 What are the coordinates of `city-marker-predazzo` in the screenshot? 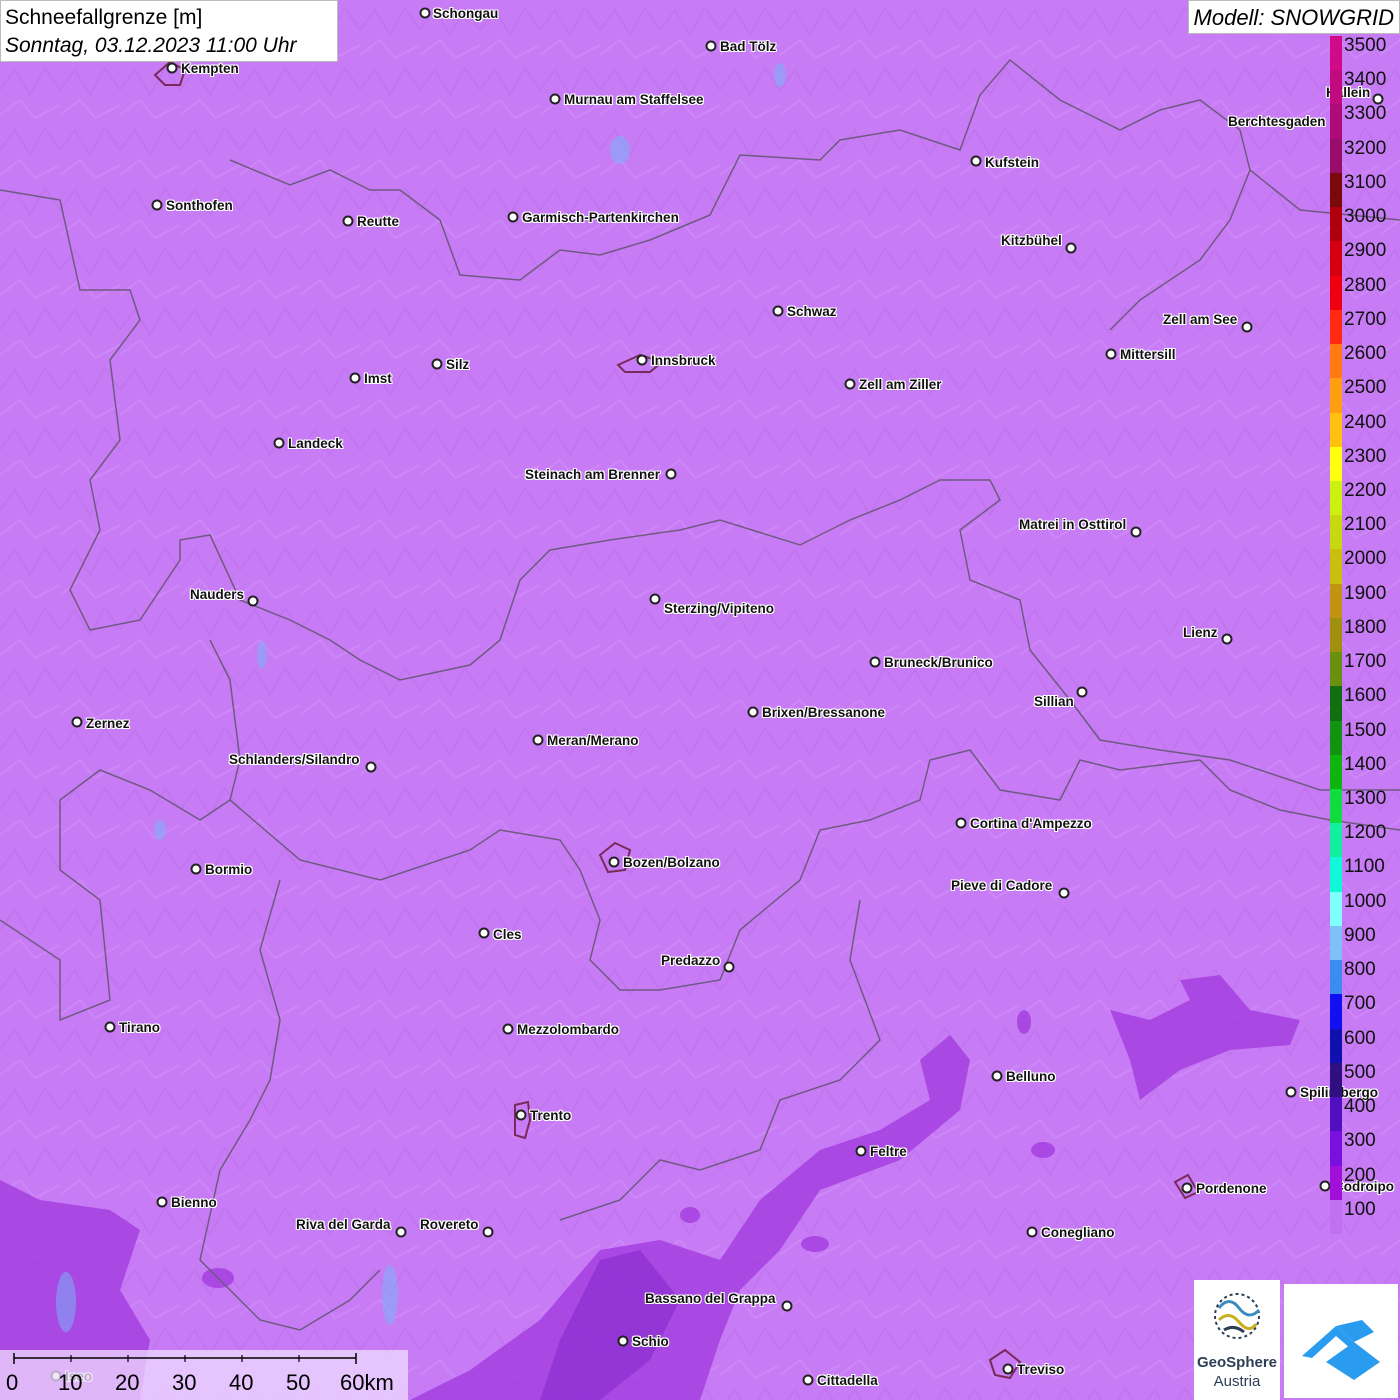 It's located at (729, 967).